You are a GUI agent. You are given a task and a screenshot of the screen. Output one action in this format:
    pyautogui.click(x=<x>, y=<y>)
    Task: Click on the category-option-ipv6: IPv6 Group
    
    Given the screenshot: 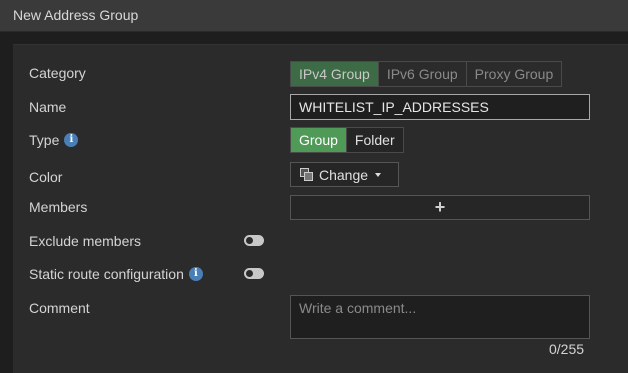 What is the action you would take?
    pyautogui.click(x=422, y=74)
    